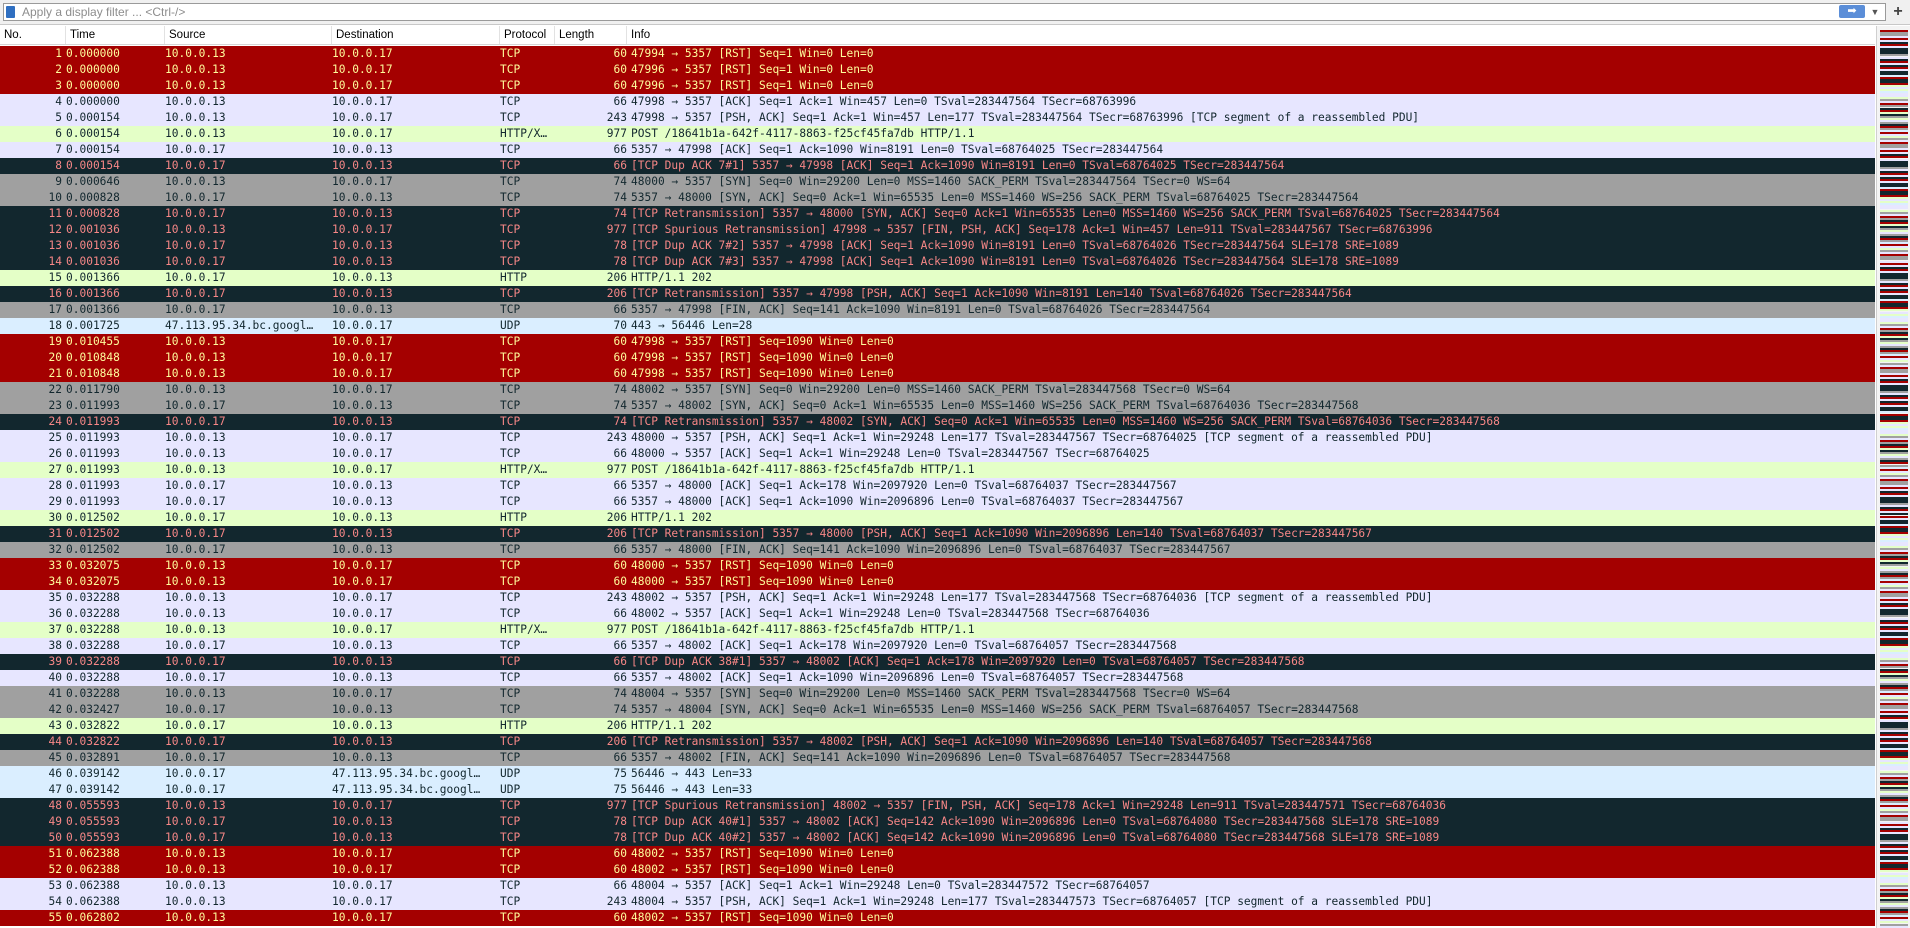  I want to click on packet-length: 66, so click(620, 549).